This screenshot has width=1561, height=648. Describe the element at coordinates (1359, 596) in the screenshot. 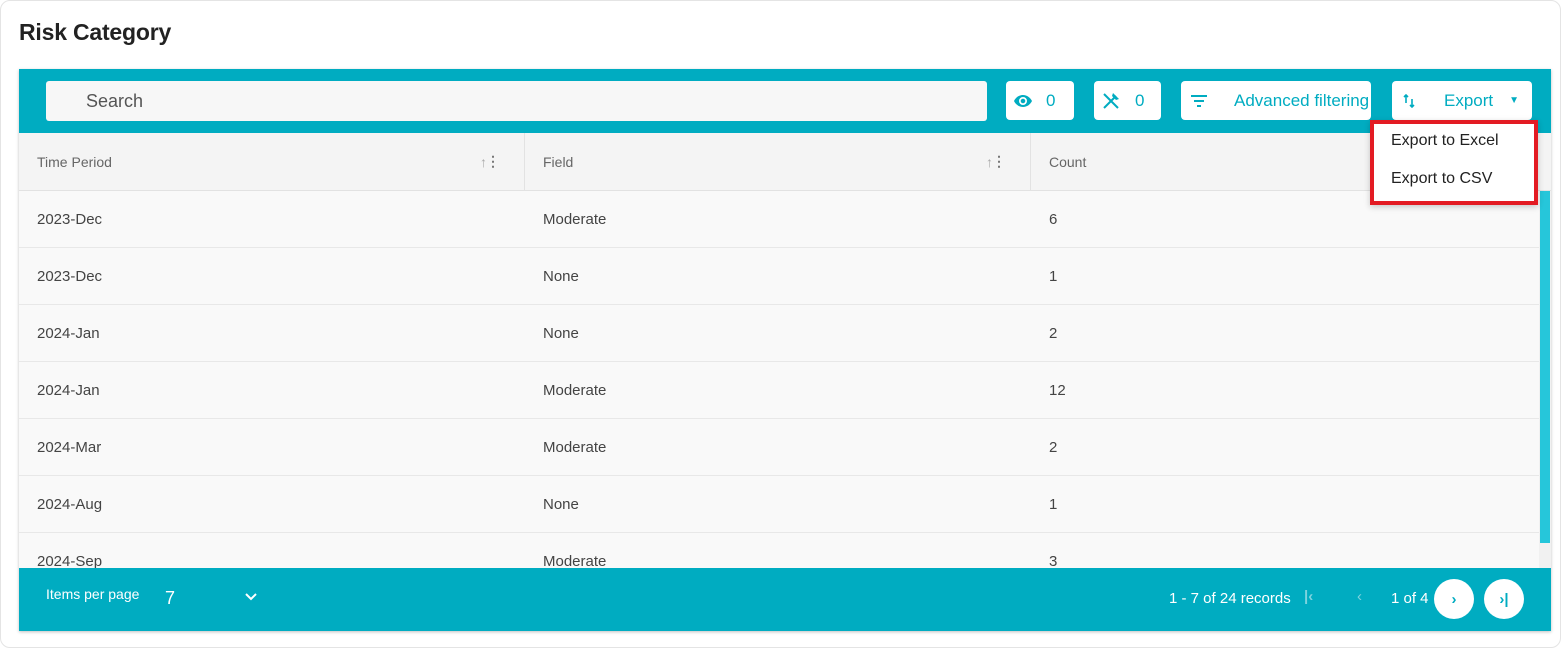

I see `previous-page-icon: ‹` at that location.